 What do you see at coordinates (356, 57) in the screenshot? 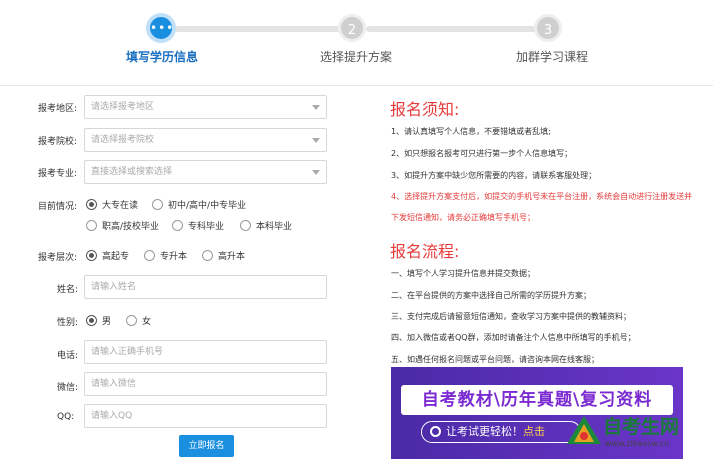
I see `step-2-label: 选择提升方案` at bounding box center [356, 57].